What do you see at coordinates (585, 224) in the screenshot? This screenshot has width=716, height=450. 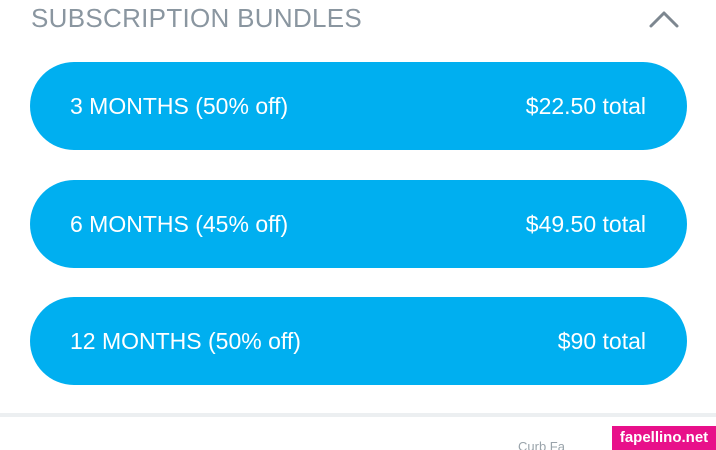 I see `bundle-price: $49.50 total` at bounding box center [585, 224].